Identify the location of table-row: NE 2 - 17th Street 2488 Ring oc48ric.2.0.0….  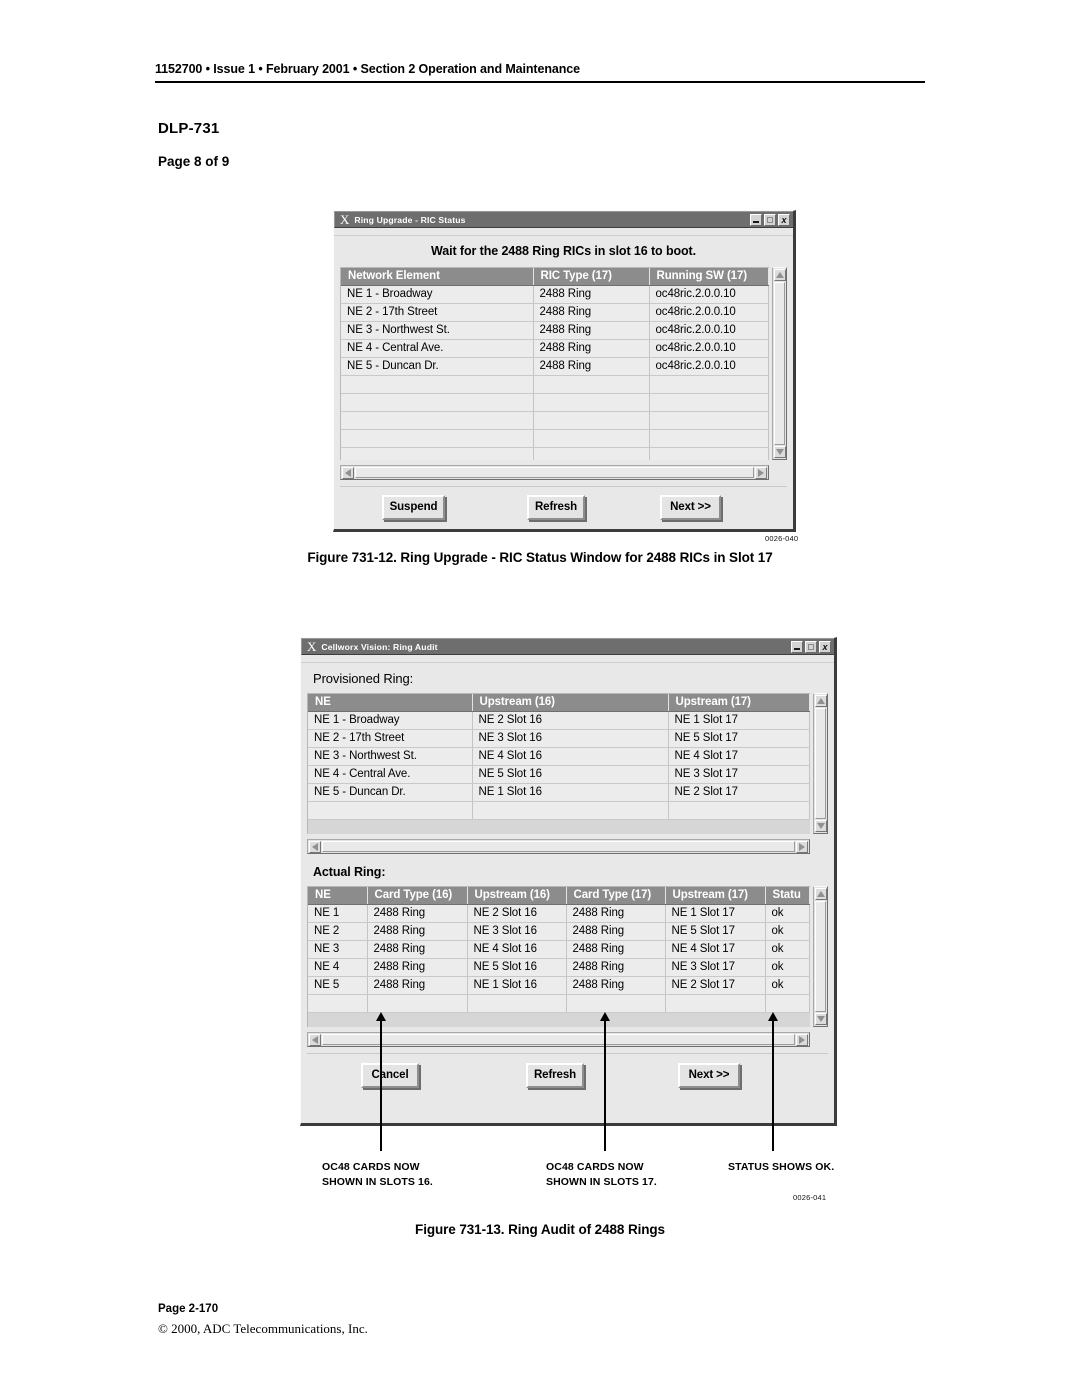
(555, 312).